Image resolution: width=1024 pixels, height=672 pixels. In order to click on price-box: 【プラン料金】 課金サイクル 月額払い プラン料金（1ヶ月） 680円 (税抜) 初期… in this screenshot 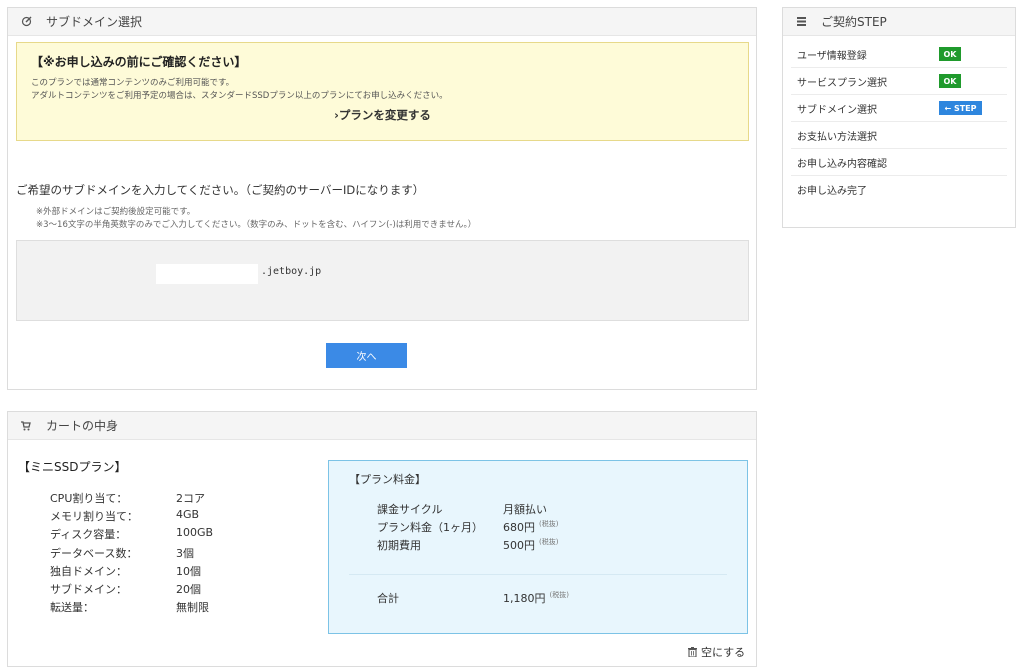, I will do `click(538, 547)`.